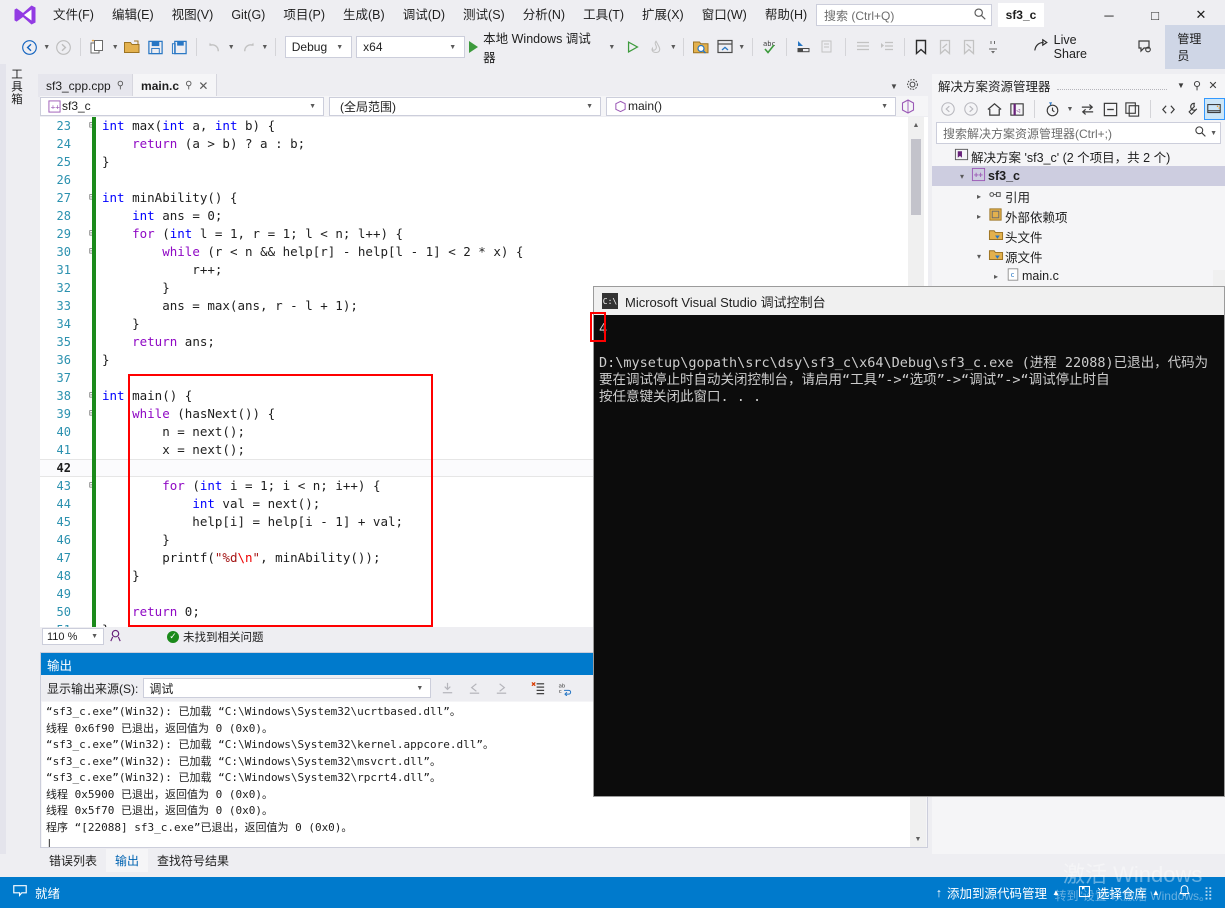  What do you see at coordinates (1184, 892) in the screenshot?
I see `notifications-button` at bounding box center [1184, 892].